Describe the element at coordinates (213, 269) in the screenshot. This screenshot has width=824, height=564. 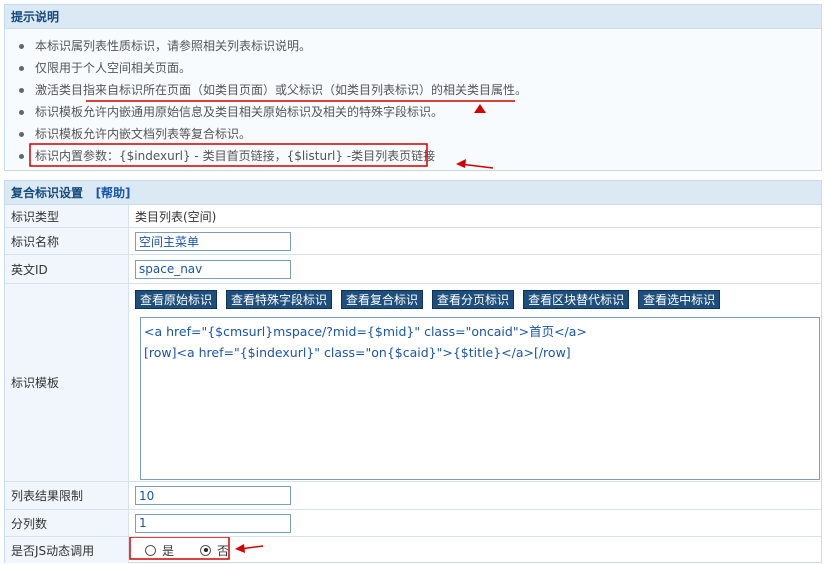
I see `ename-input` at that location.